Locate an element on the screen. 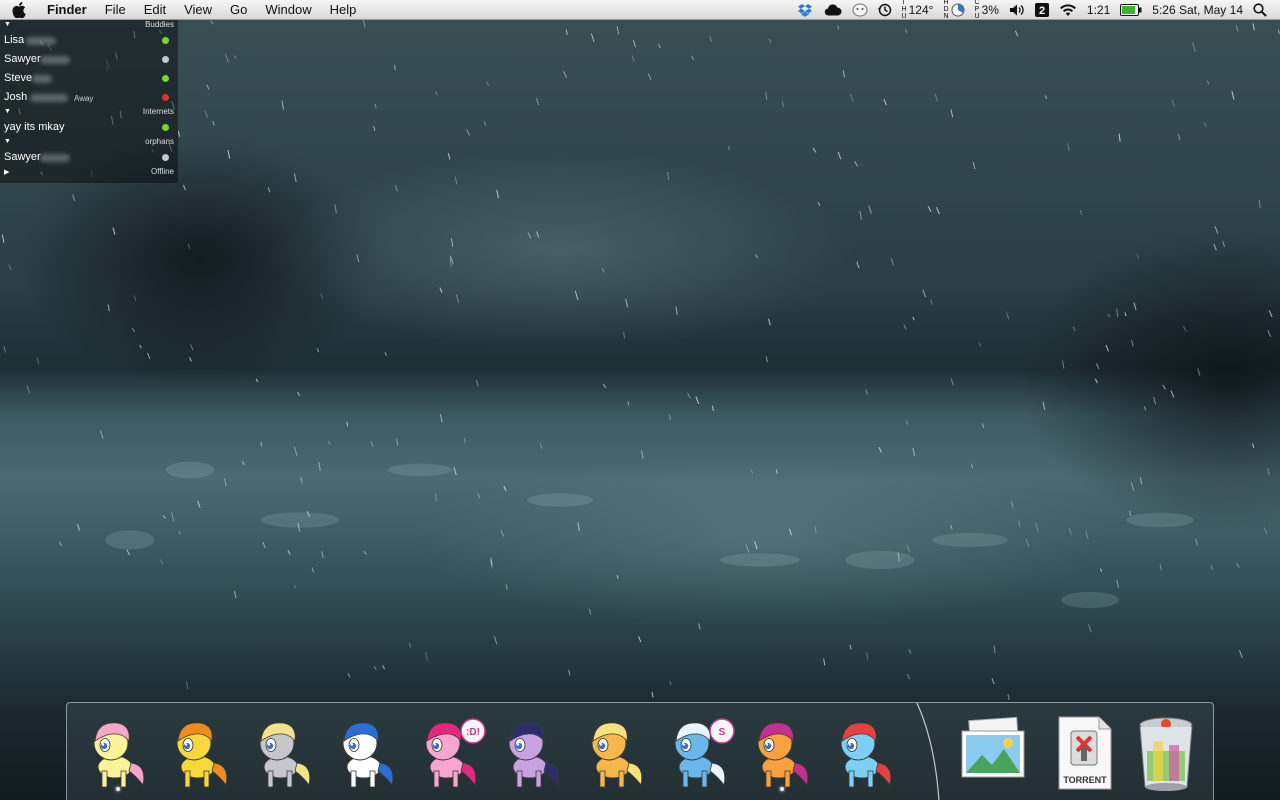  spitfire-pony-icon is located at coordinates (201, 752).